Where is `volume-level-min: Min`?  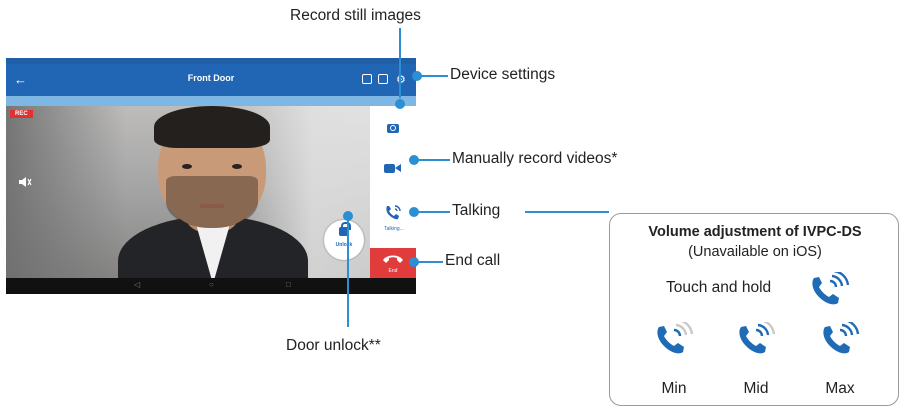
volume-level-min: Min is located at coordinates (674, 388).